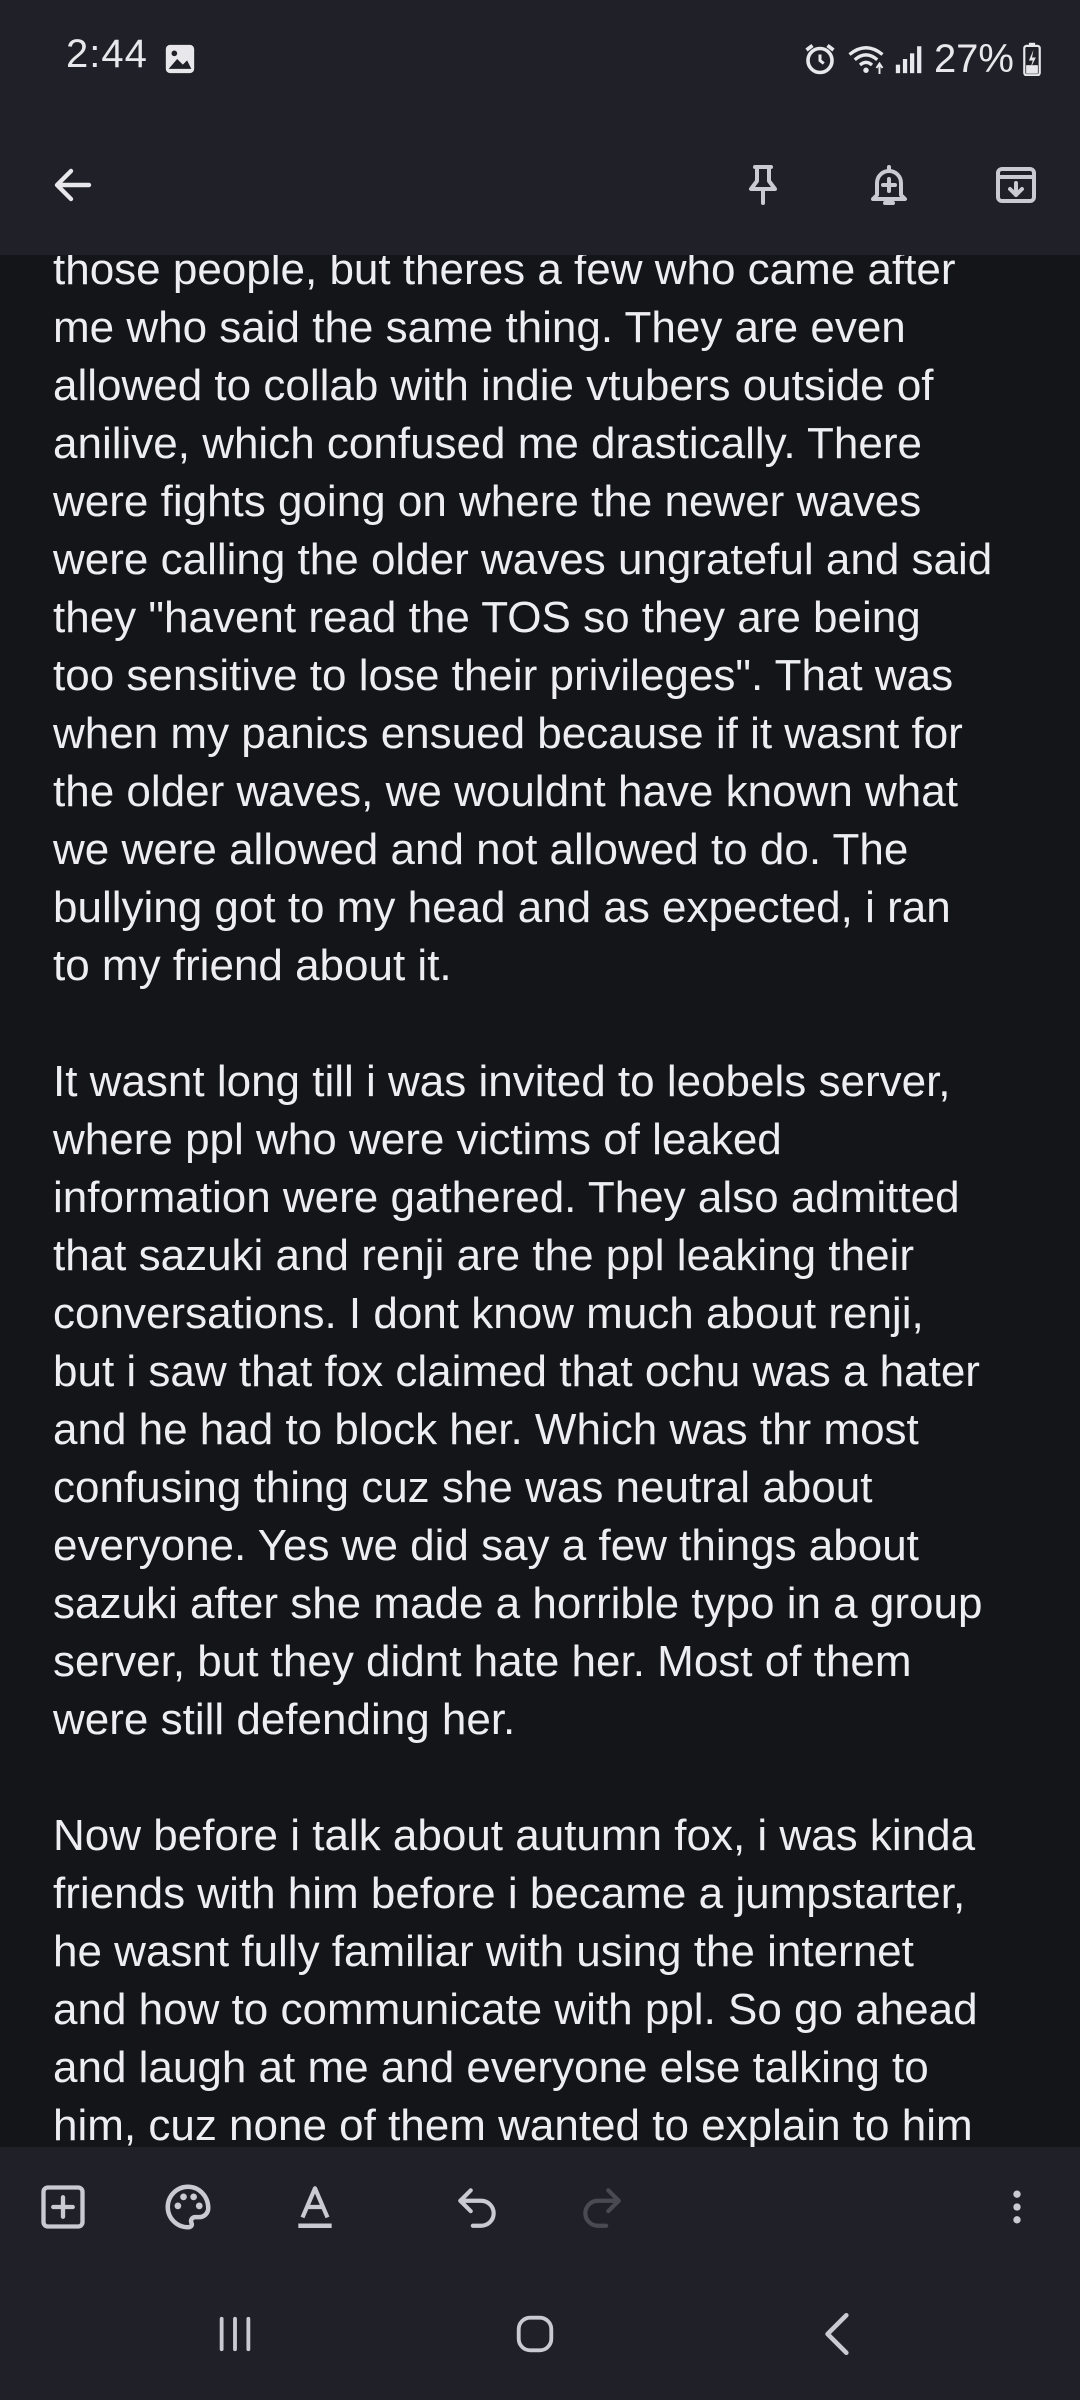  I want to click on system-navigation-bar, so click(540, 2336).